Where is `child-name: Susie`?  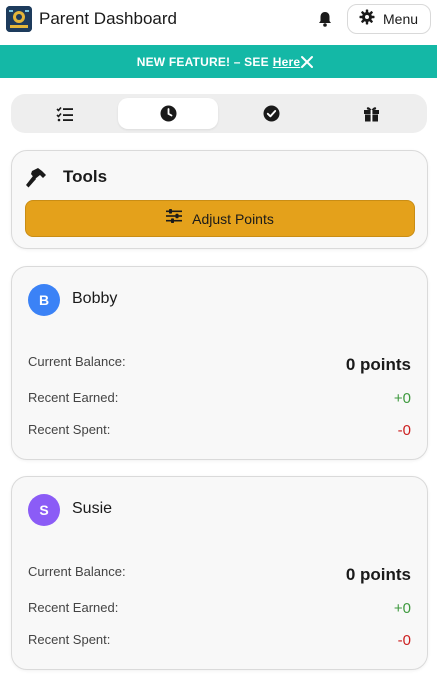 child-name: Susie is located at coordinates (92, 508).